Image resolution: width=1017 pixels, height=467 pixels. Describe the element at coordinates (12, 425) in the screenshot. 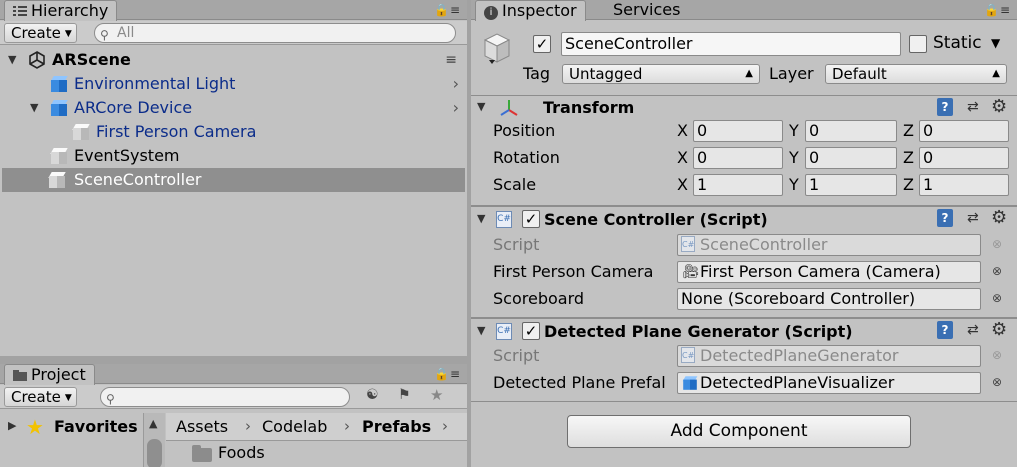

I see `fold-arrow-icon: ▶` at that location.